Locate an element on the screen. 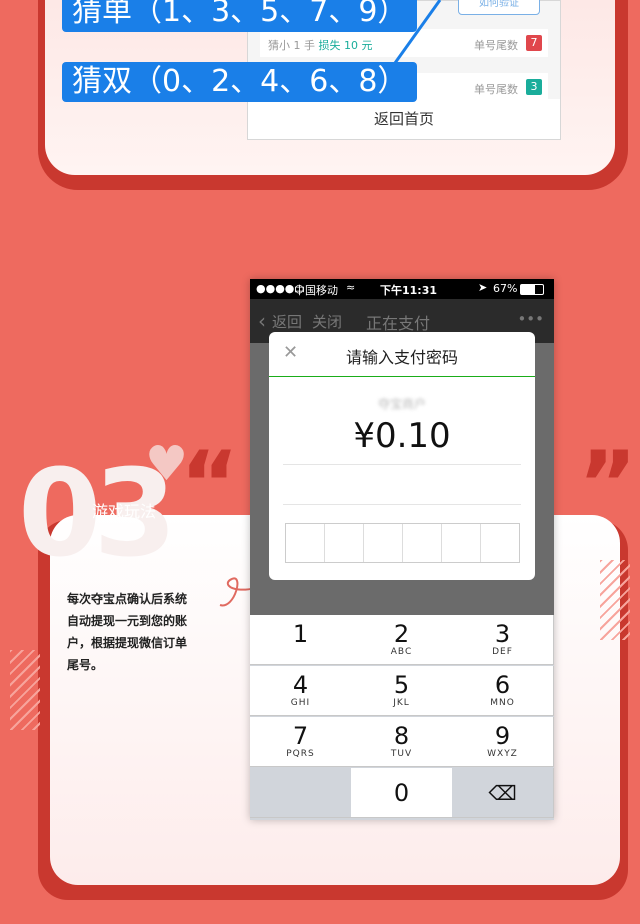  chevron-left-icon: ‹ is located at coordinates (262, 321).